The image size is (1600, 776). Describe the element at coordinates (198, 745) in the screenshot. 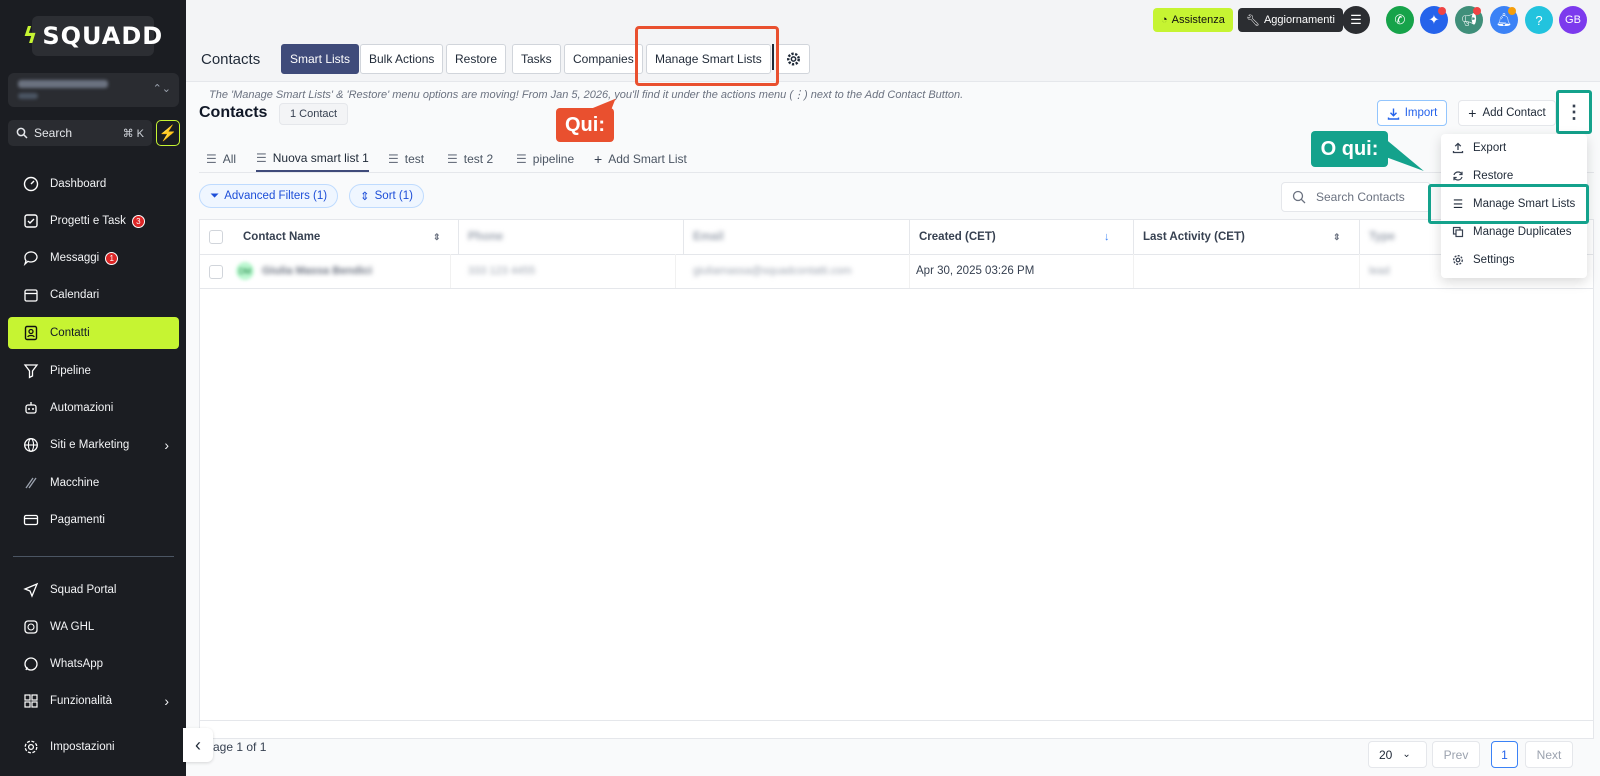

I see `collapse-sidebar-button: ‹` at that location.